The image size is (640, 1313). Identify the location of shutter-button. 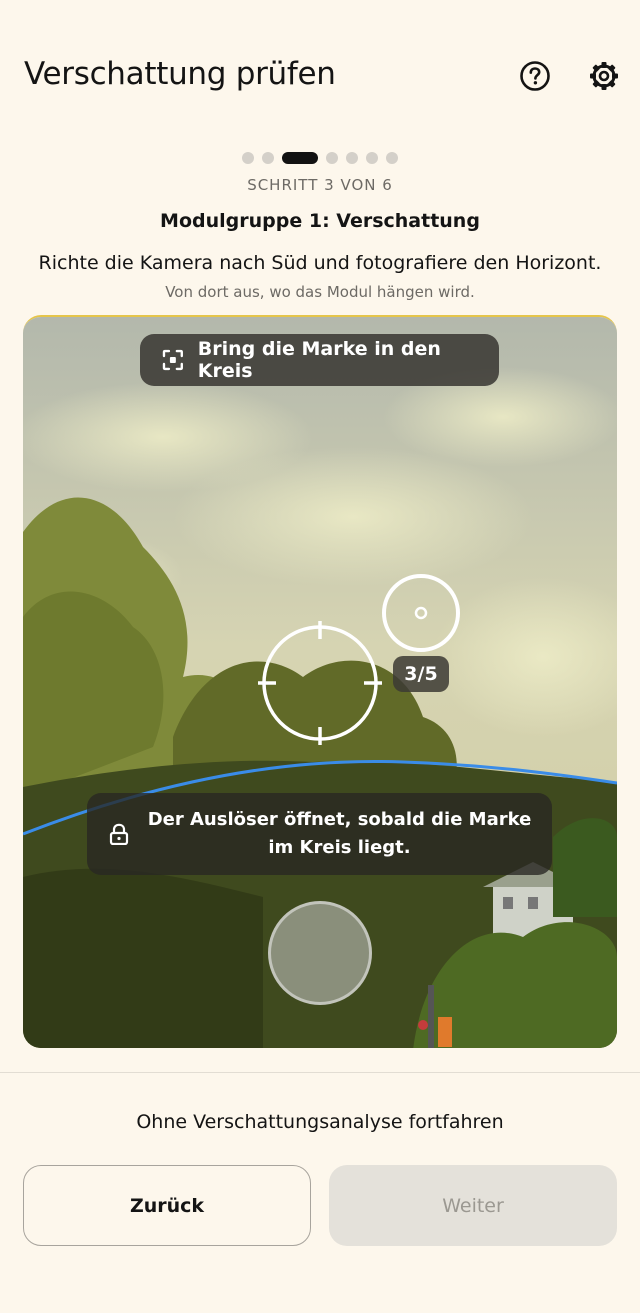
(320, 953).